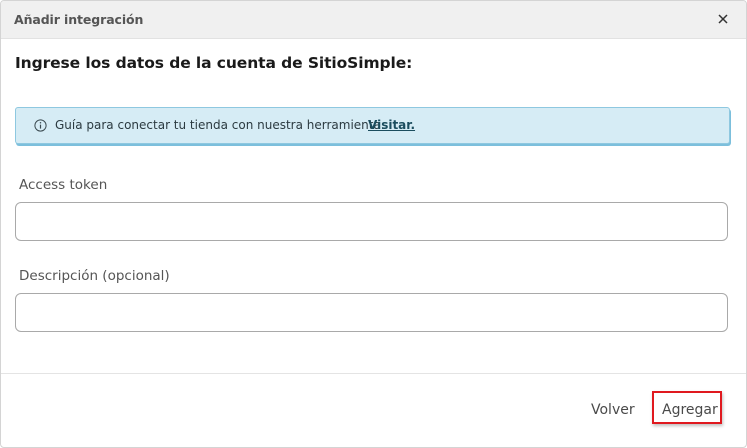 The width and height of the screenshot is (747, 448). What do you see at coordinates (94, 276) in the screenshot?
I see `description-label: Descripción (opcional)` at bounding box center [94, 276].